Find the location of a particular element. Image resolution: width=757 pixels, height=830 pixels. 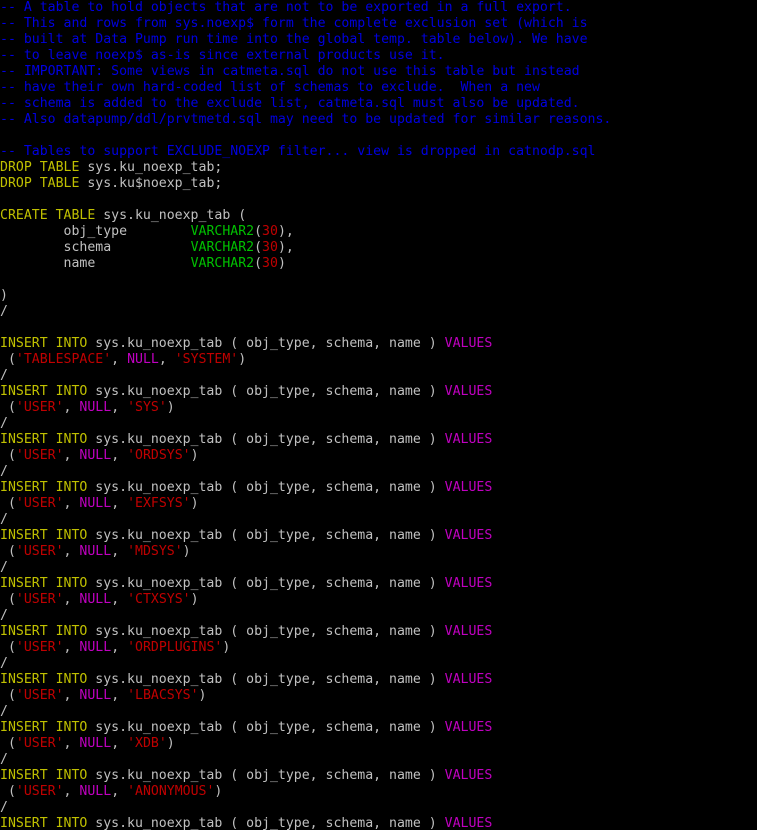

code-token-string: 'ORDPLUGINS' is located at coordinates (175, 647).